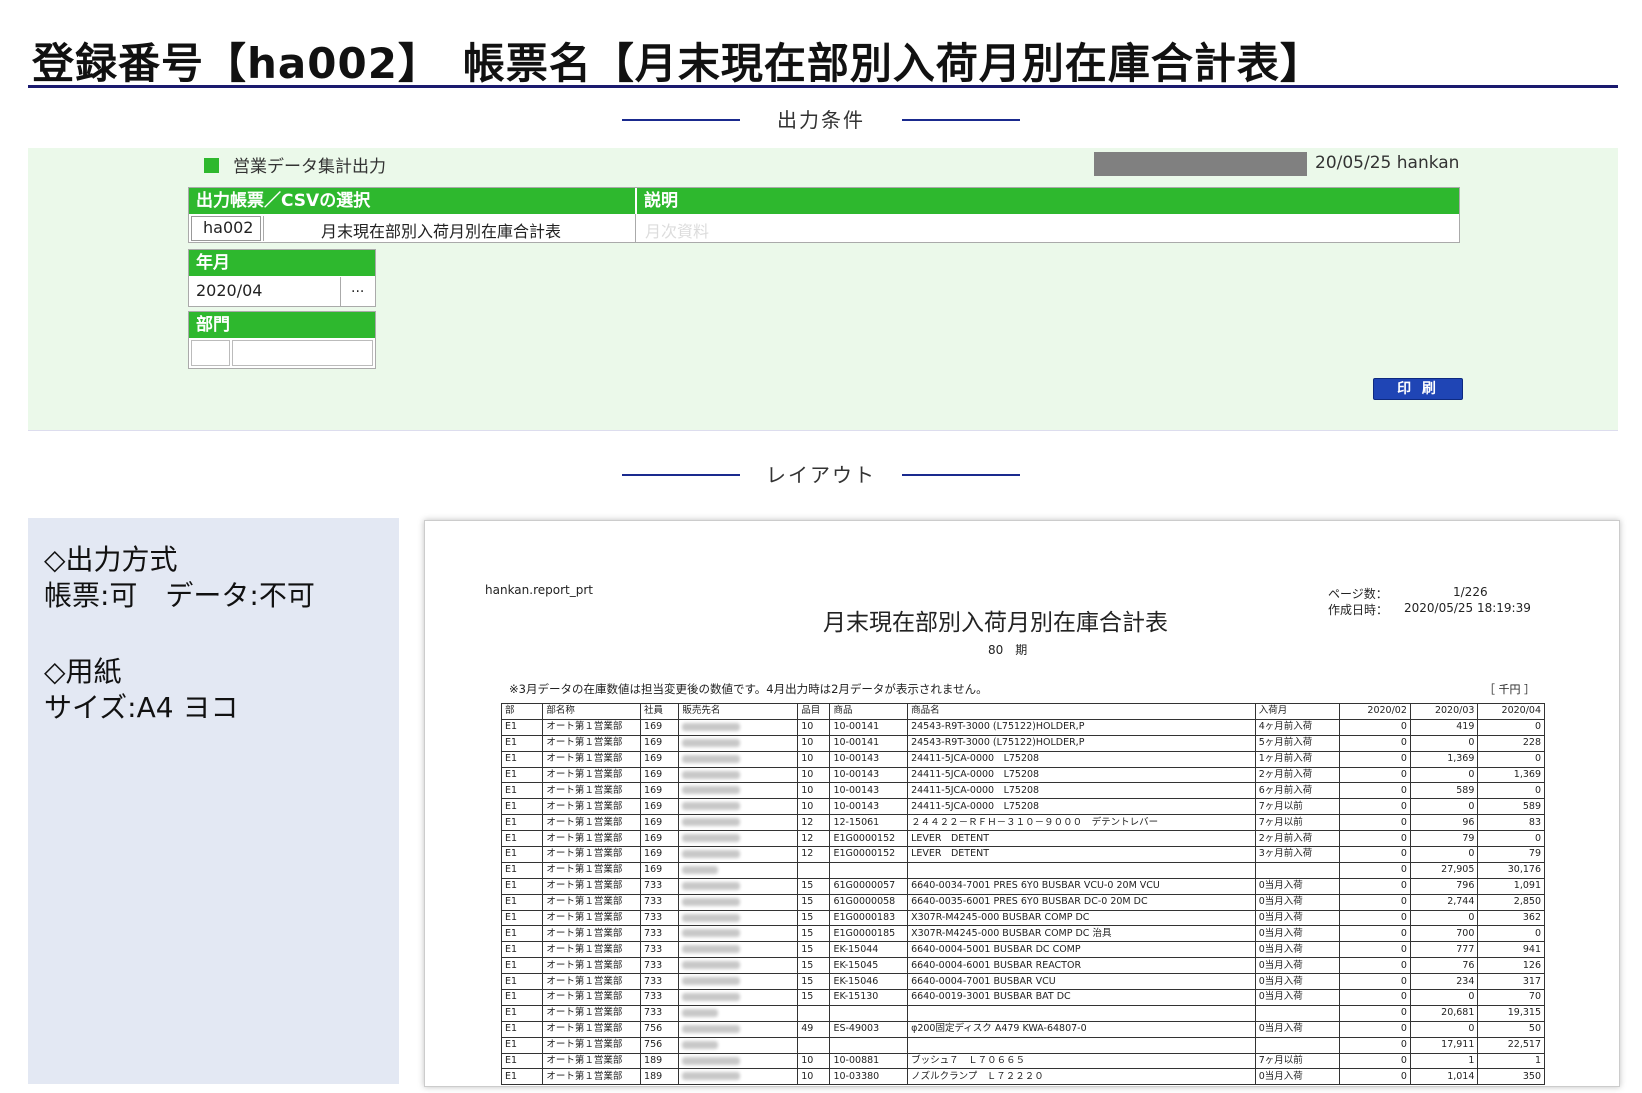 The image size is (1642, 1093). What do you see at coordinates (592, 711) in the screenshot?
I see `report-column-header: 部名称` at bounding box center [592, 711].